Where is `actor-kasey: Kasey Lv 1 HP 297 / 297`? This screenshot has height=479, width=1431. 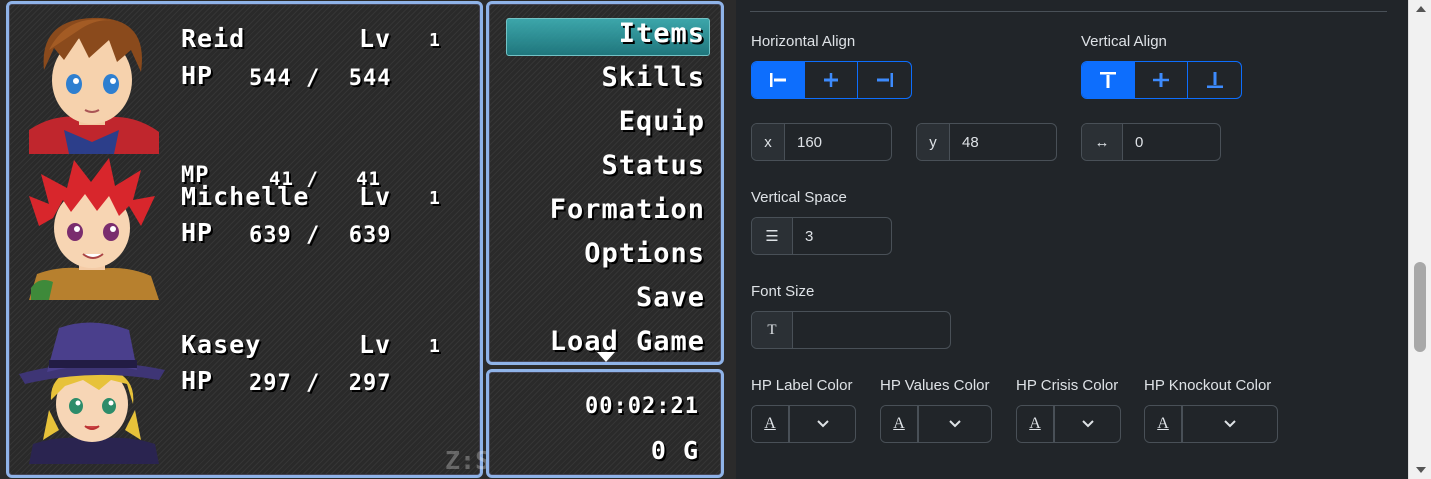
actor-kasey: Kasey Lv 1 HP 297 / 297 is located at coordinates (244, 386).